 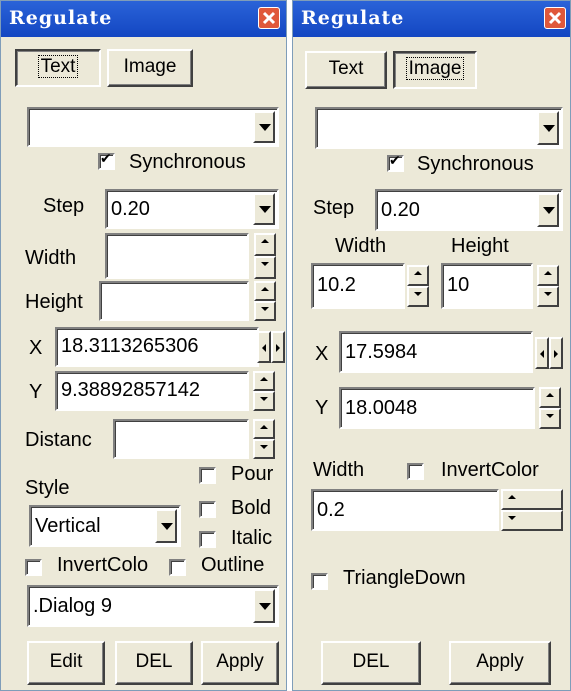 I want to click on right-triangle-down-checkbox, so click(x=319, y=581).